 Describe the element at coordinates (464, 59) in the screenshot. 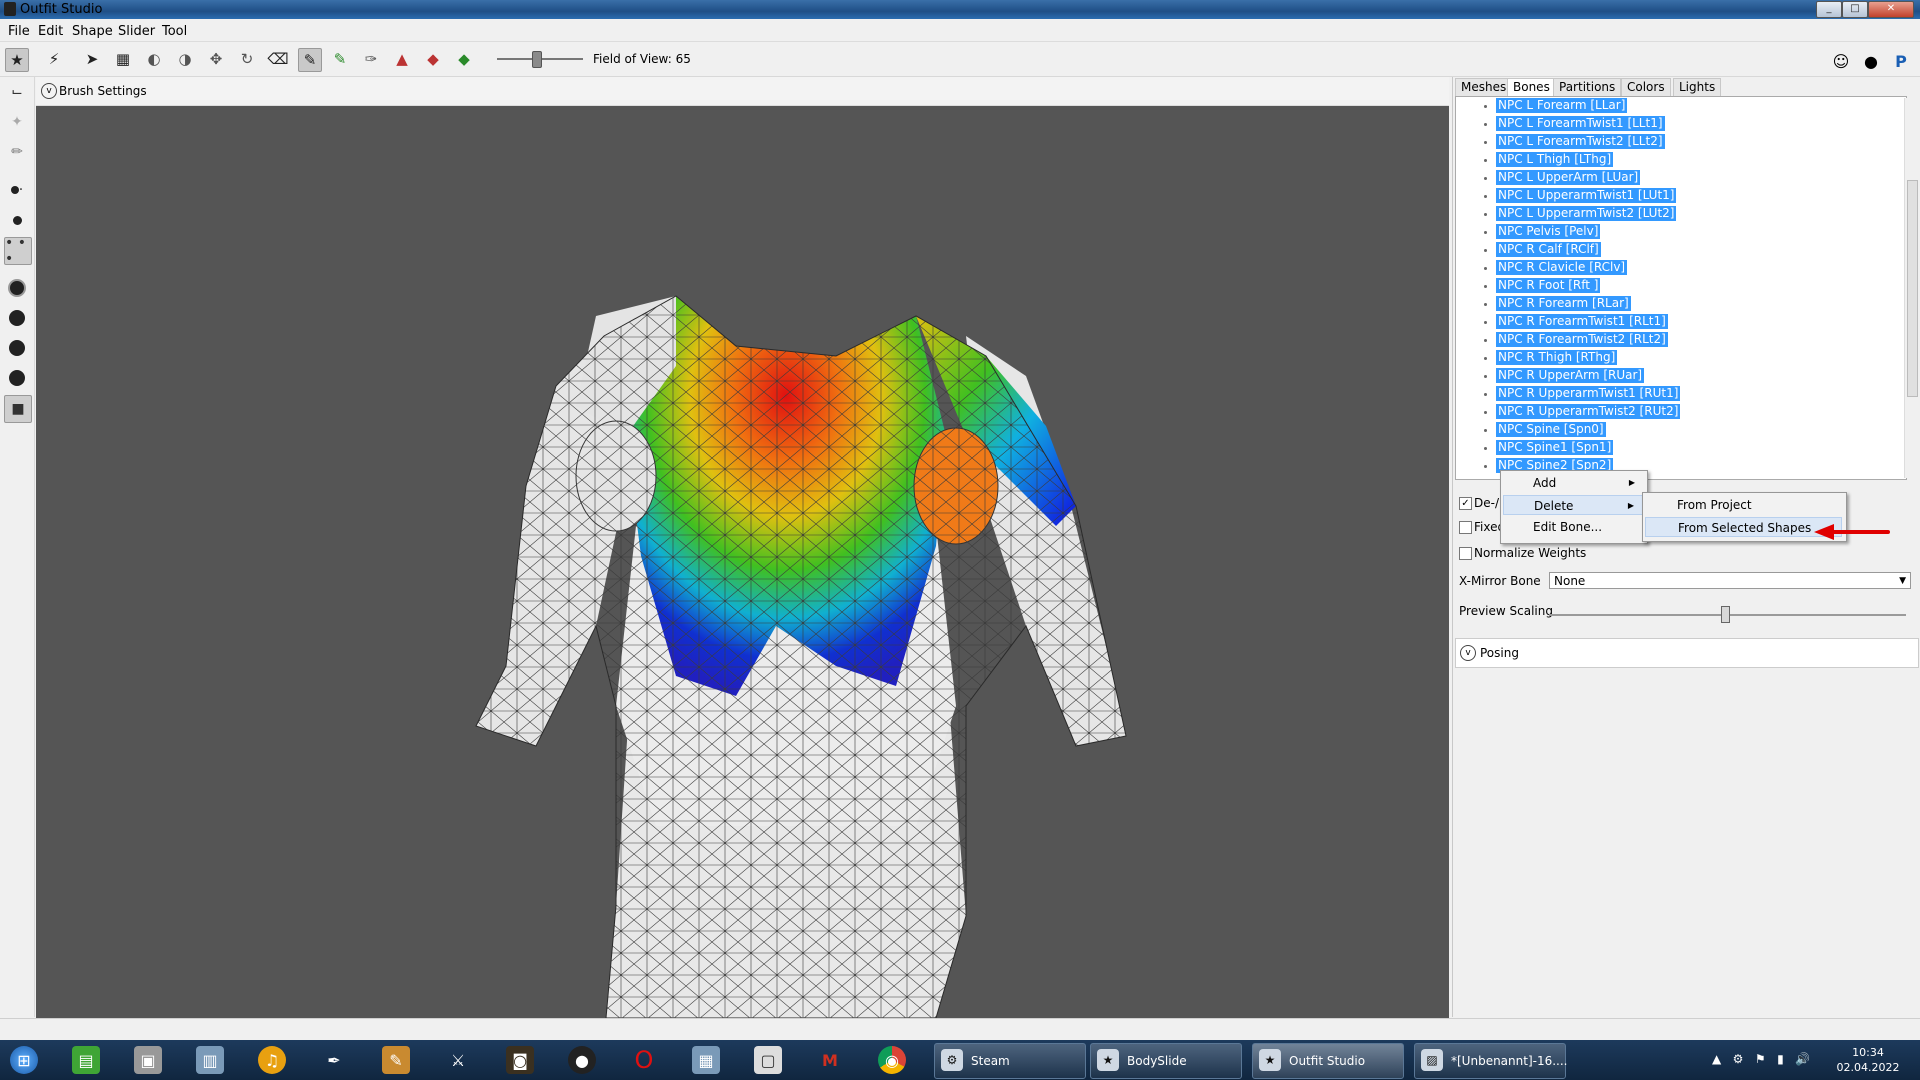

I see `split-edge-icon: ◆` at that location.